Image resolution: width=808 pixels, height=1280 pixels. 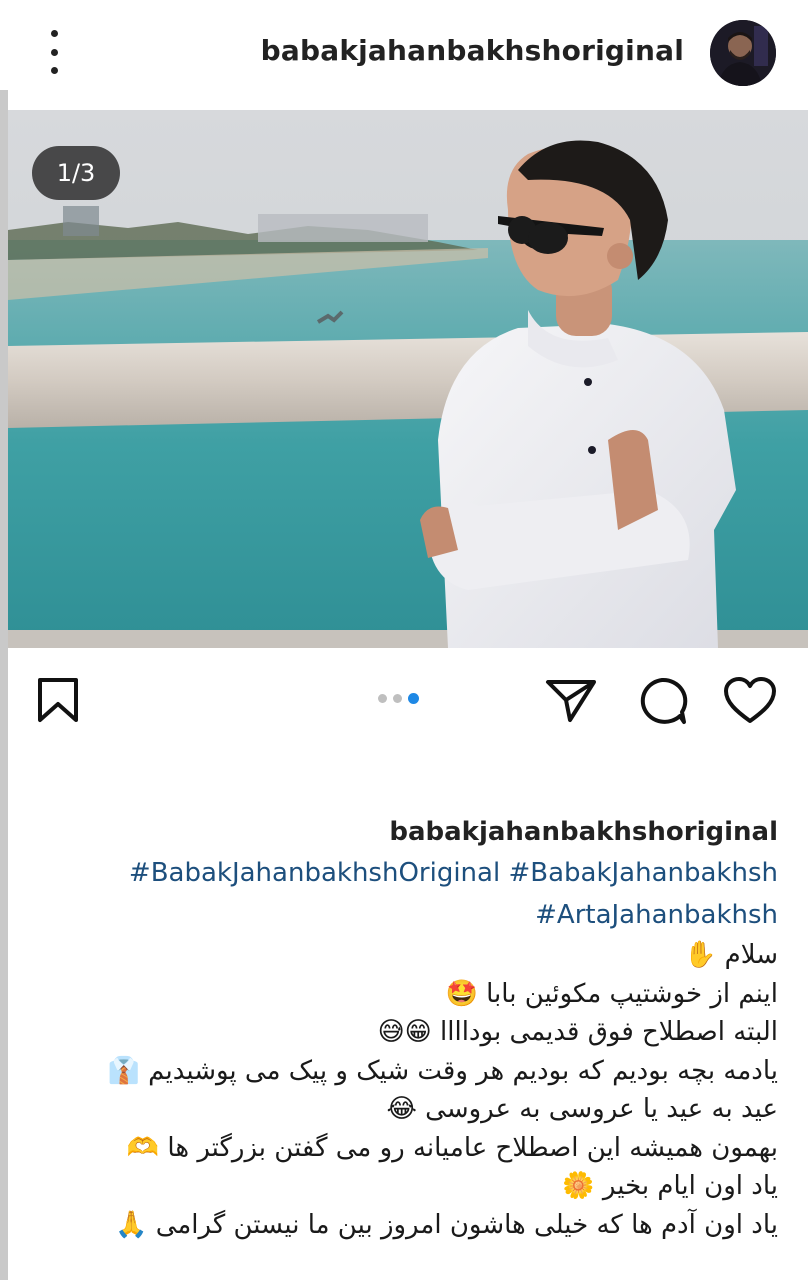 I want to click on post-header: babakjahanbakhshoriginal, so click(x=404, y=53).